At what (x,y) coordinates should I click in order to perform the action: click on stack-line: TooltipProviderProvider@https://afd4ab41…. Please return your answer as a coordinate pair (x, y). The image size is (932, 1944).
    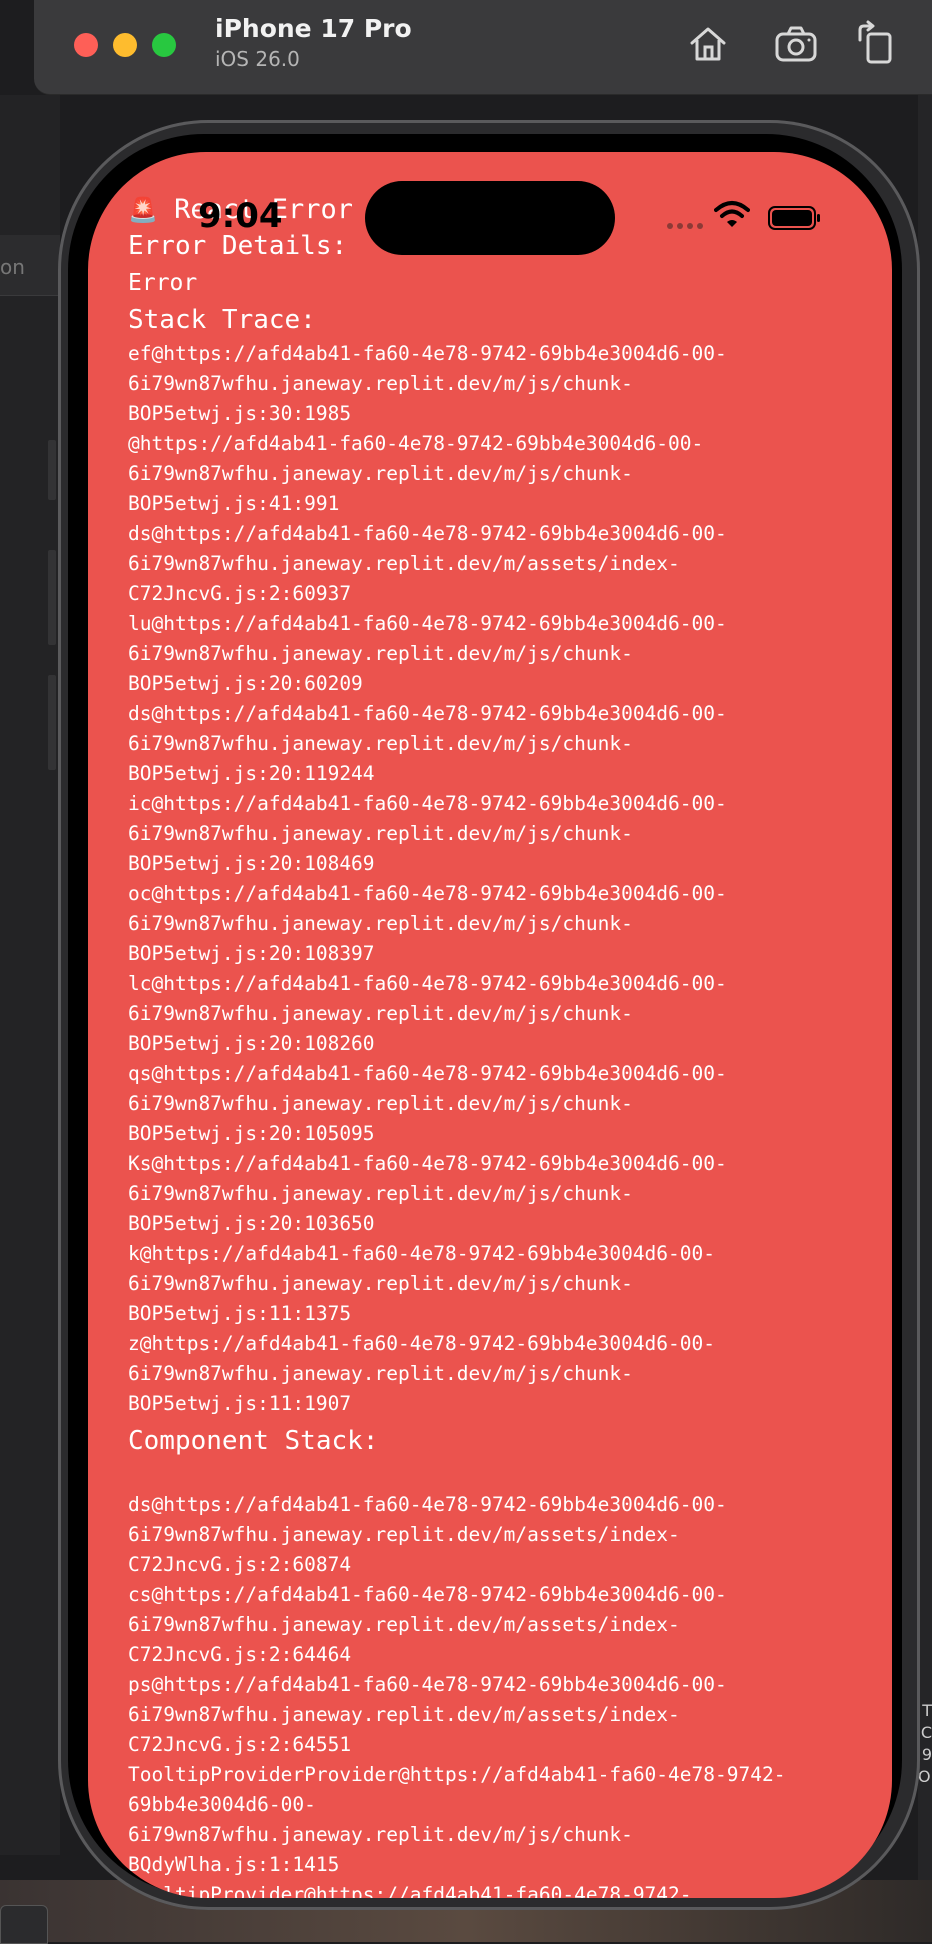
    Looking at the image, I should click on (457, 1774).